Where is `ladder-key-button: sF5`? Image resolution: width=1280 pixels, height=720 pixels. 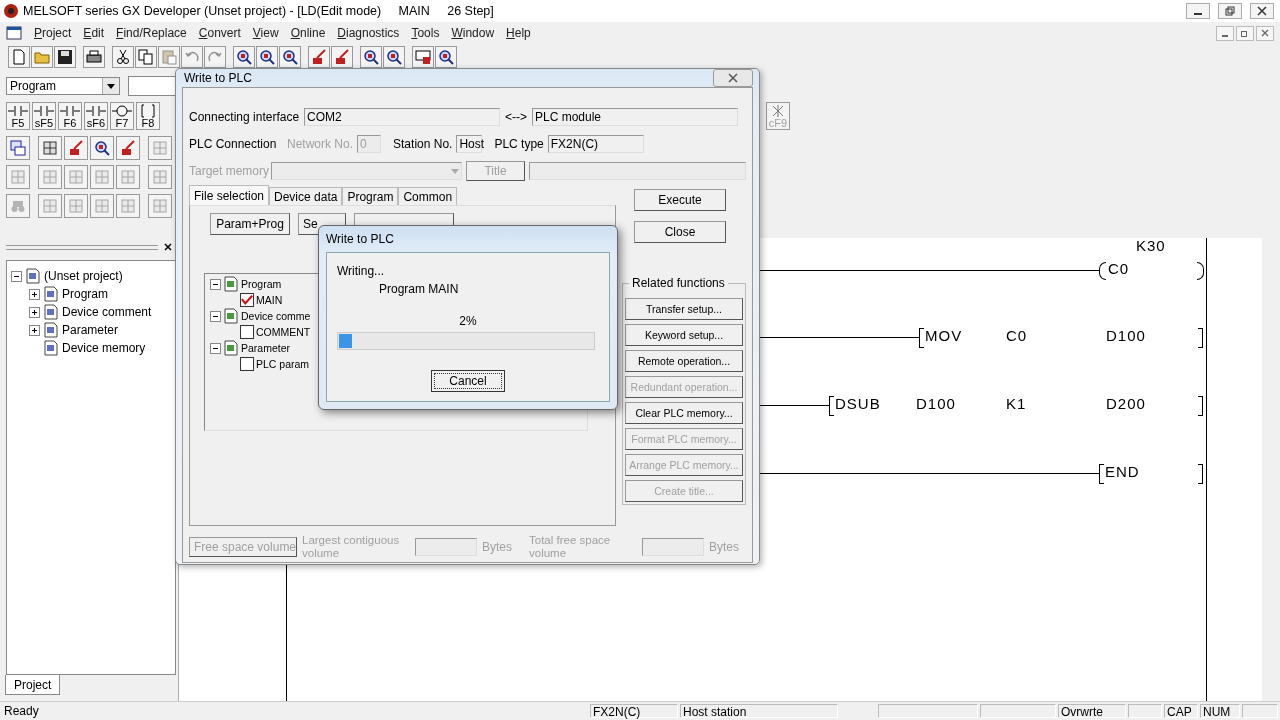 ladder-key-button: sF5 is located at coordinates (44, 116).